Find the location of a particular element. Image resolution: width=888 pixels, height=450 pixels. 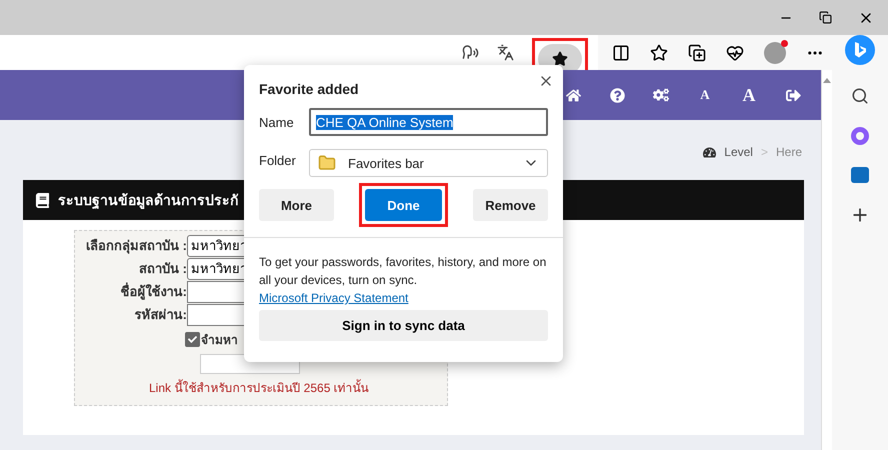

star-icon is located at coordinates (560, 58).